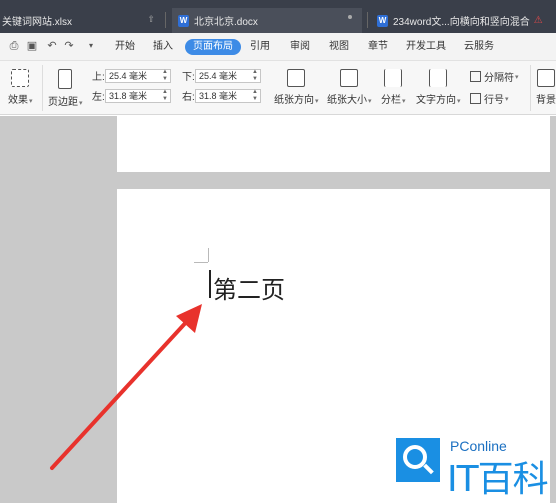 The height and width of the screenshot is (503, 556). I want to click on pconline-logo-icon, so click(418, 460).